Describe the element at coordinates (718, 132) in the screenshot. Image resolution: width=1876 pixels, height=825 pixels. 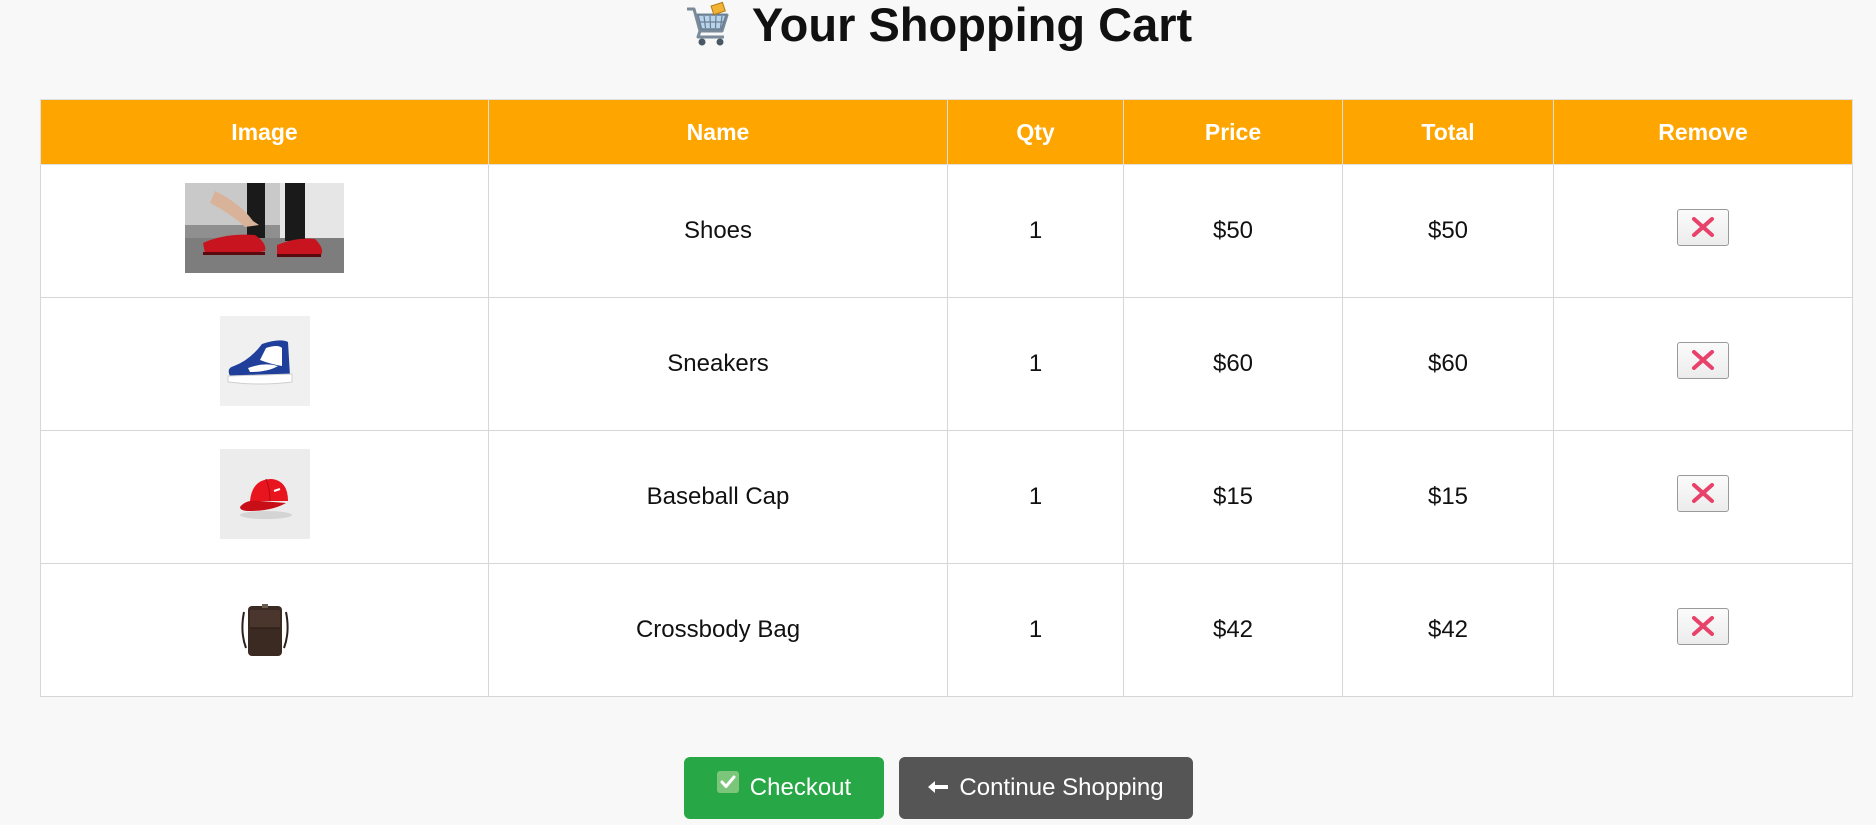
I see `column-header-name: Name` at that location.